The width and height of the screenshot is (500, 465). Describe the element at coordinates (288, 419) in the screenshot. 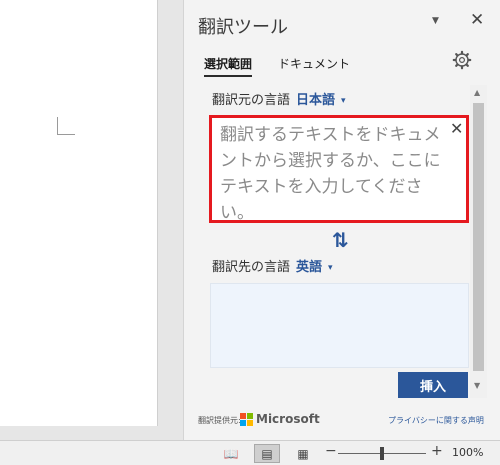

I see `provider-name: Microsoft` at that location.